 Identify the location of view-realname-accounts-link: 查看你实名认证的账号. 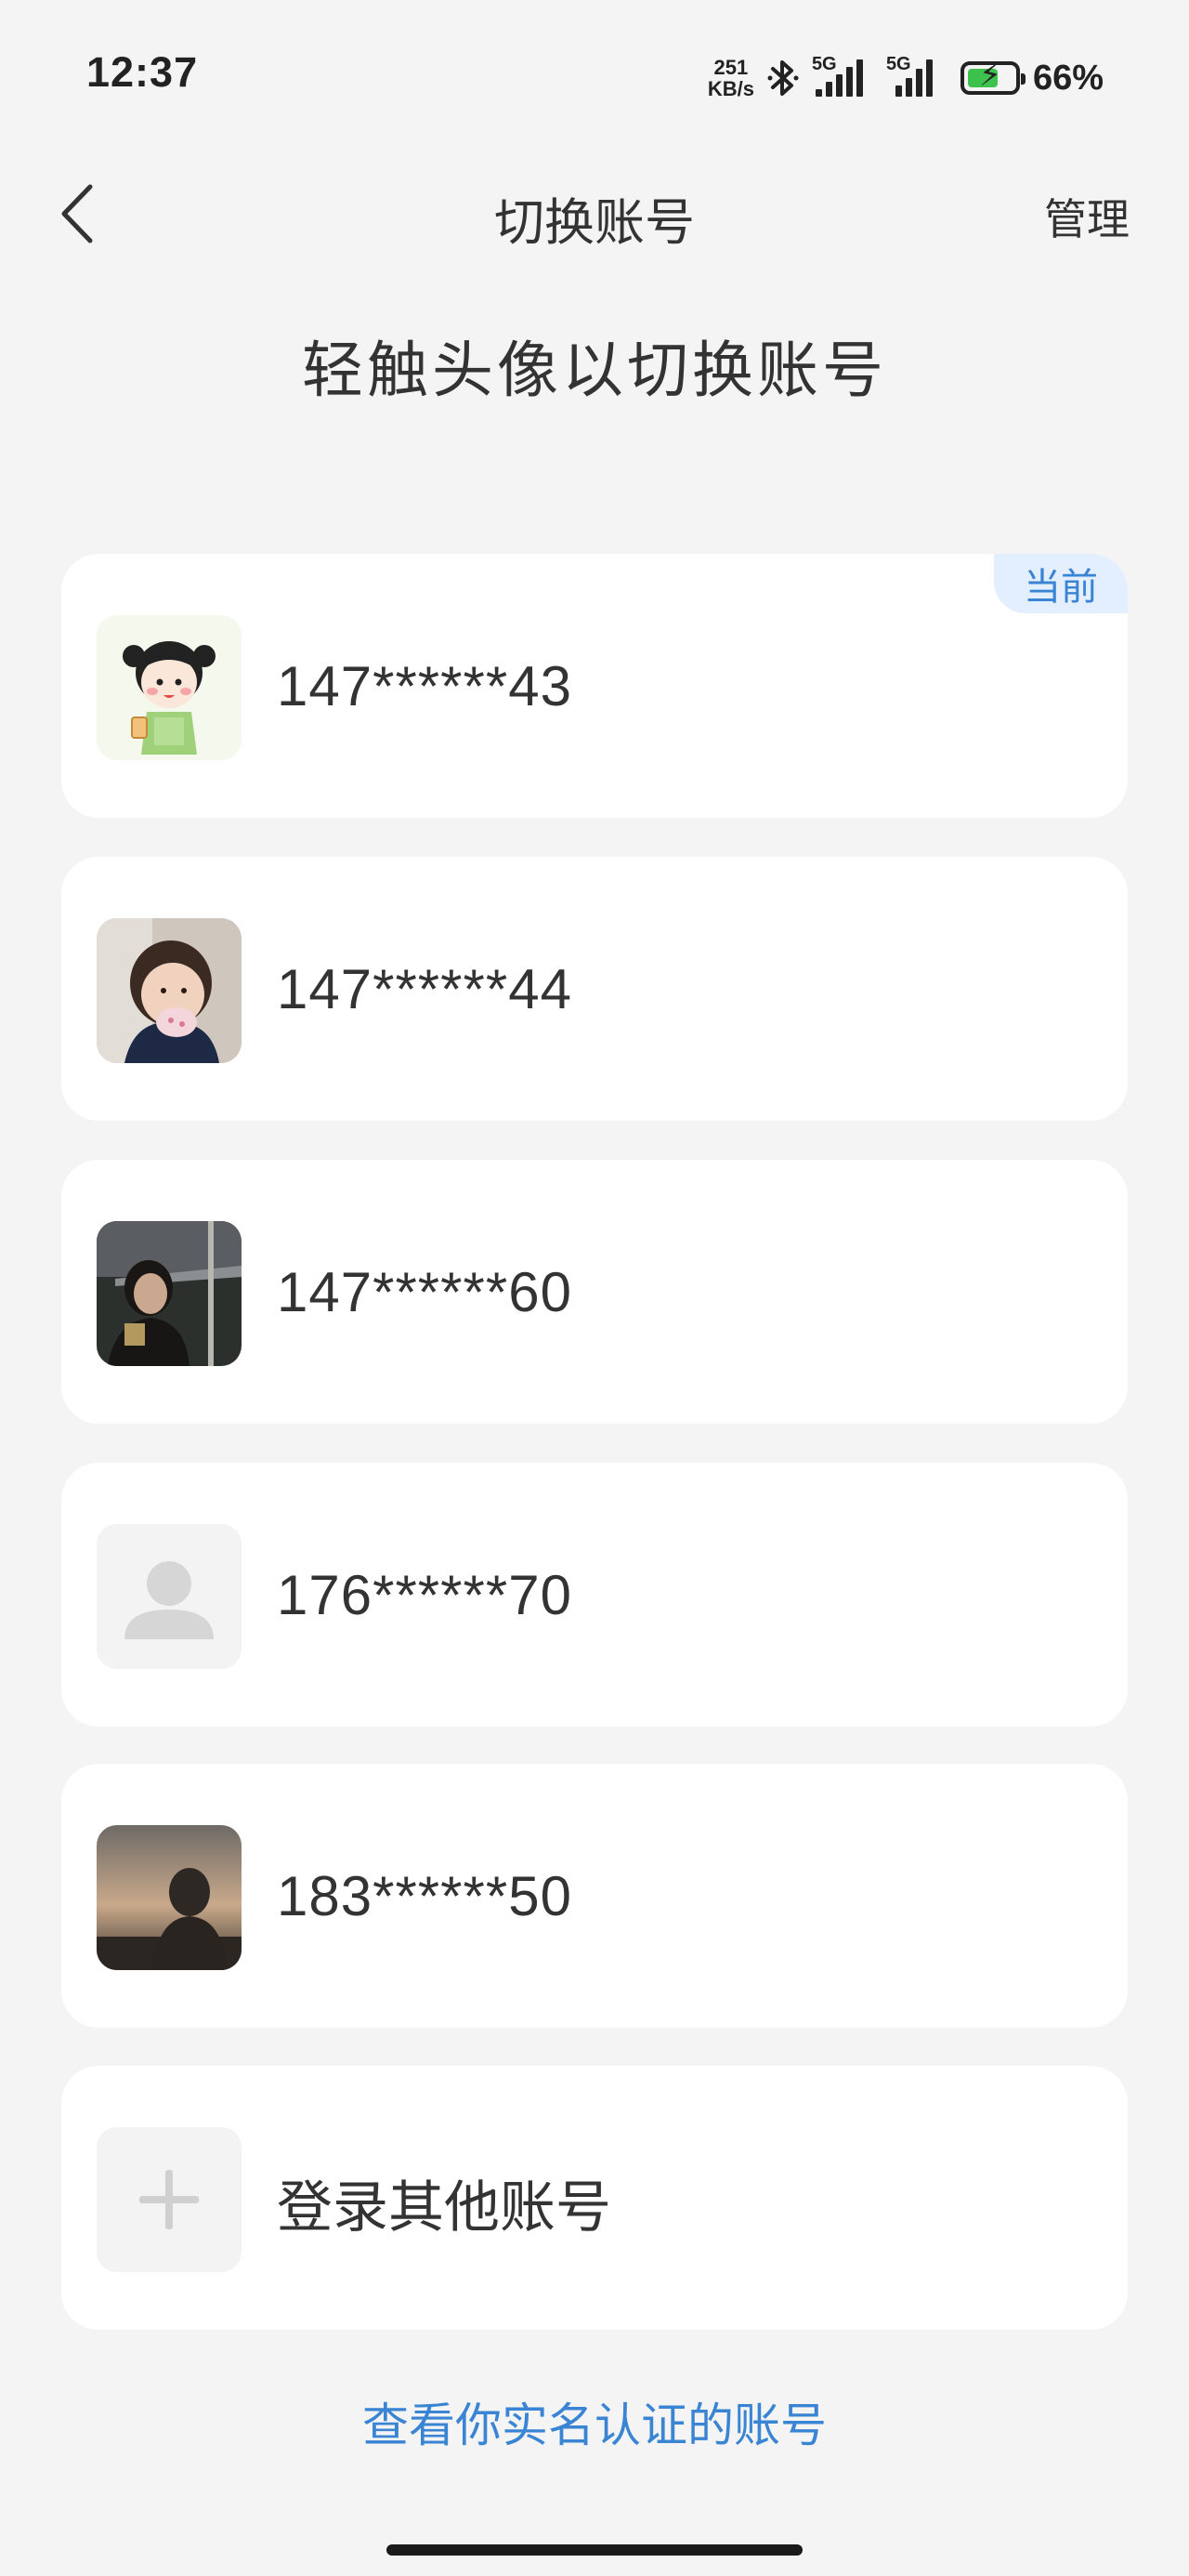
(594, 2421).